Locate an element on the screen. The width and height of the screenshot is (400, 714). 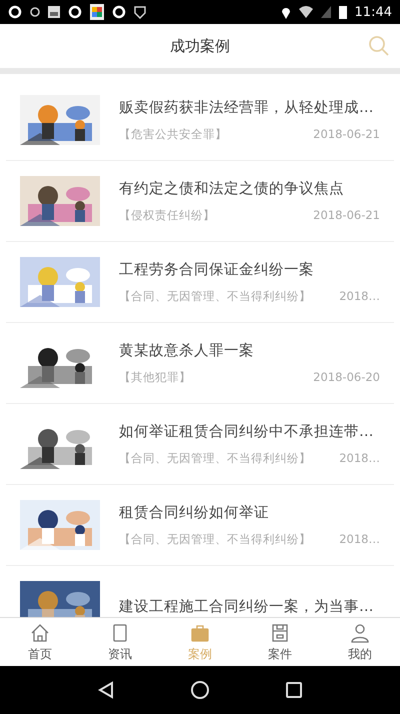
tab: 案件 is located at coordinates (280, 642).